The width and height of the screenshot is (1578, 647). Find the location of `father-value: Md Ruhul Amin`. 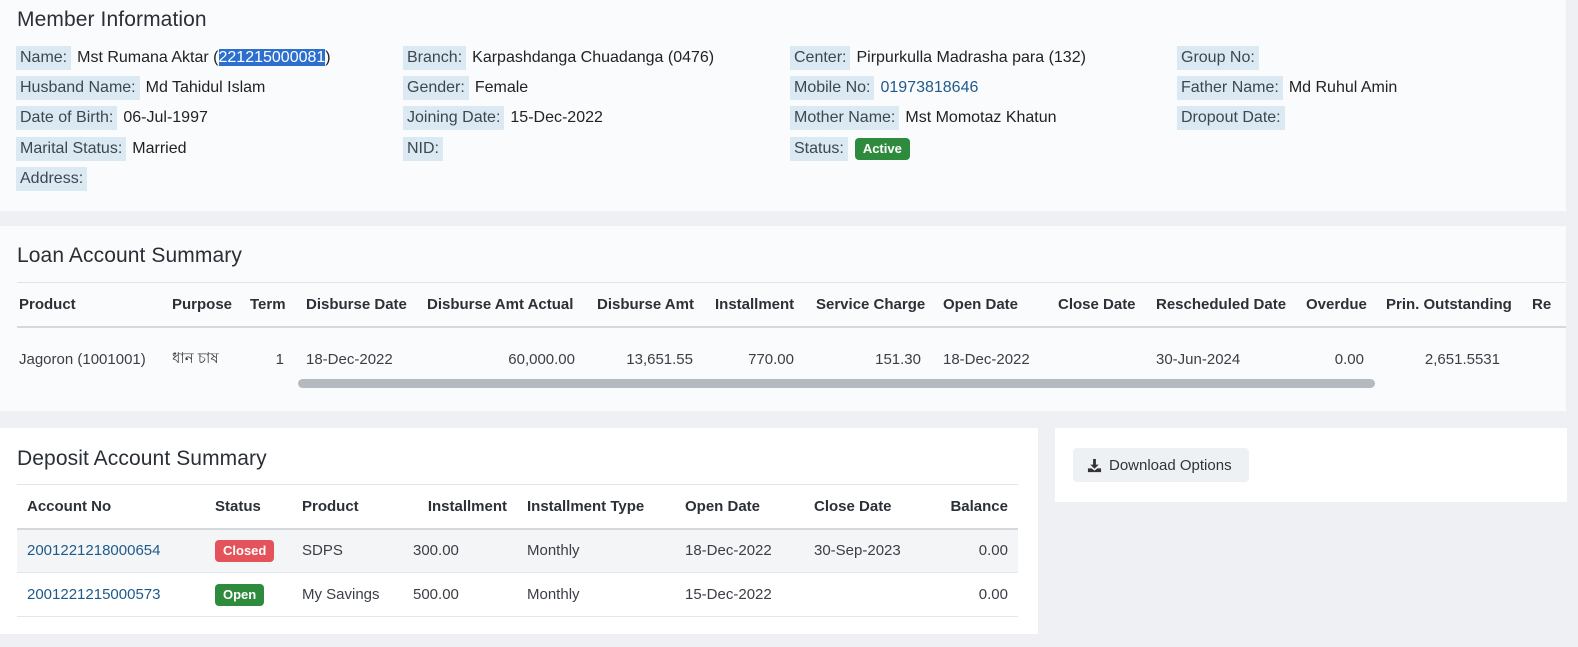

father-value: Md Ruhul Amin is located at coordinates (1343, 87).